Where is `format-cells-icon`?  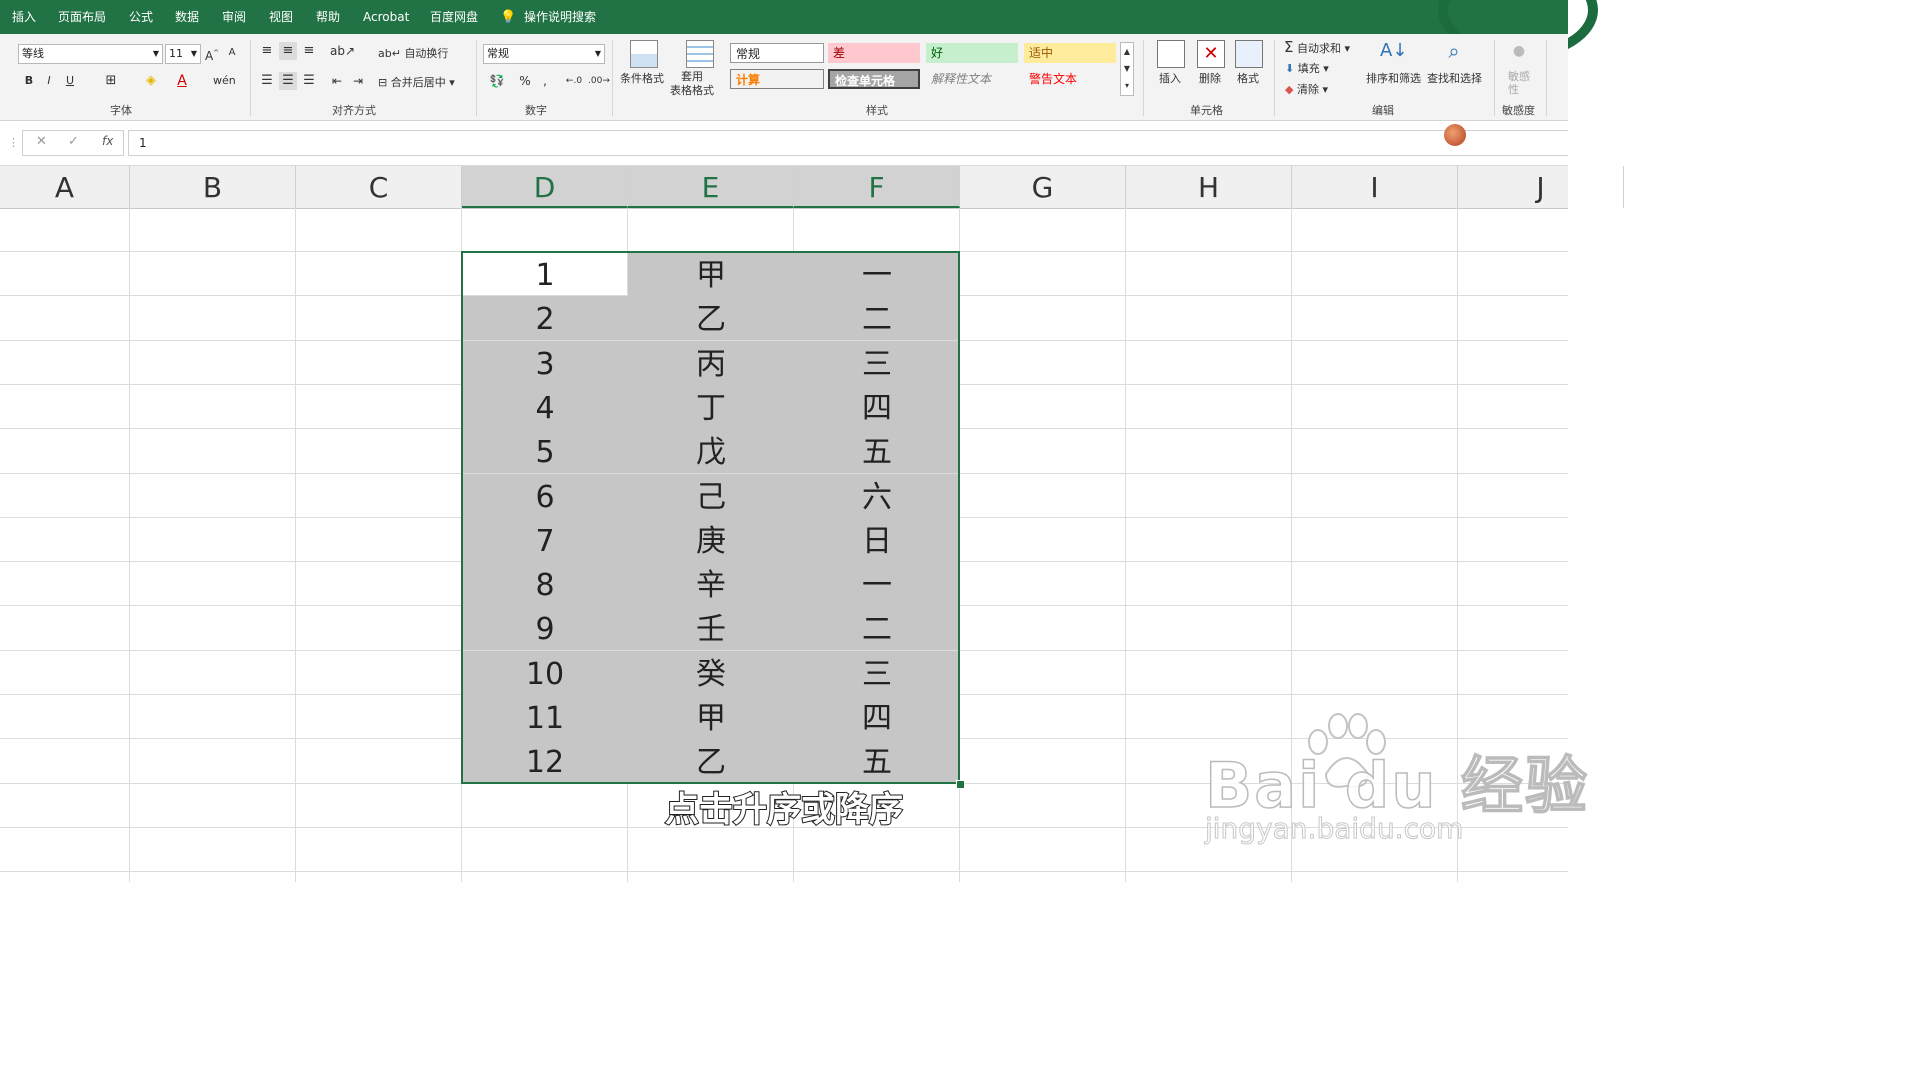
format-cells-icon is located at coordinates (1249, 54).